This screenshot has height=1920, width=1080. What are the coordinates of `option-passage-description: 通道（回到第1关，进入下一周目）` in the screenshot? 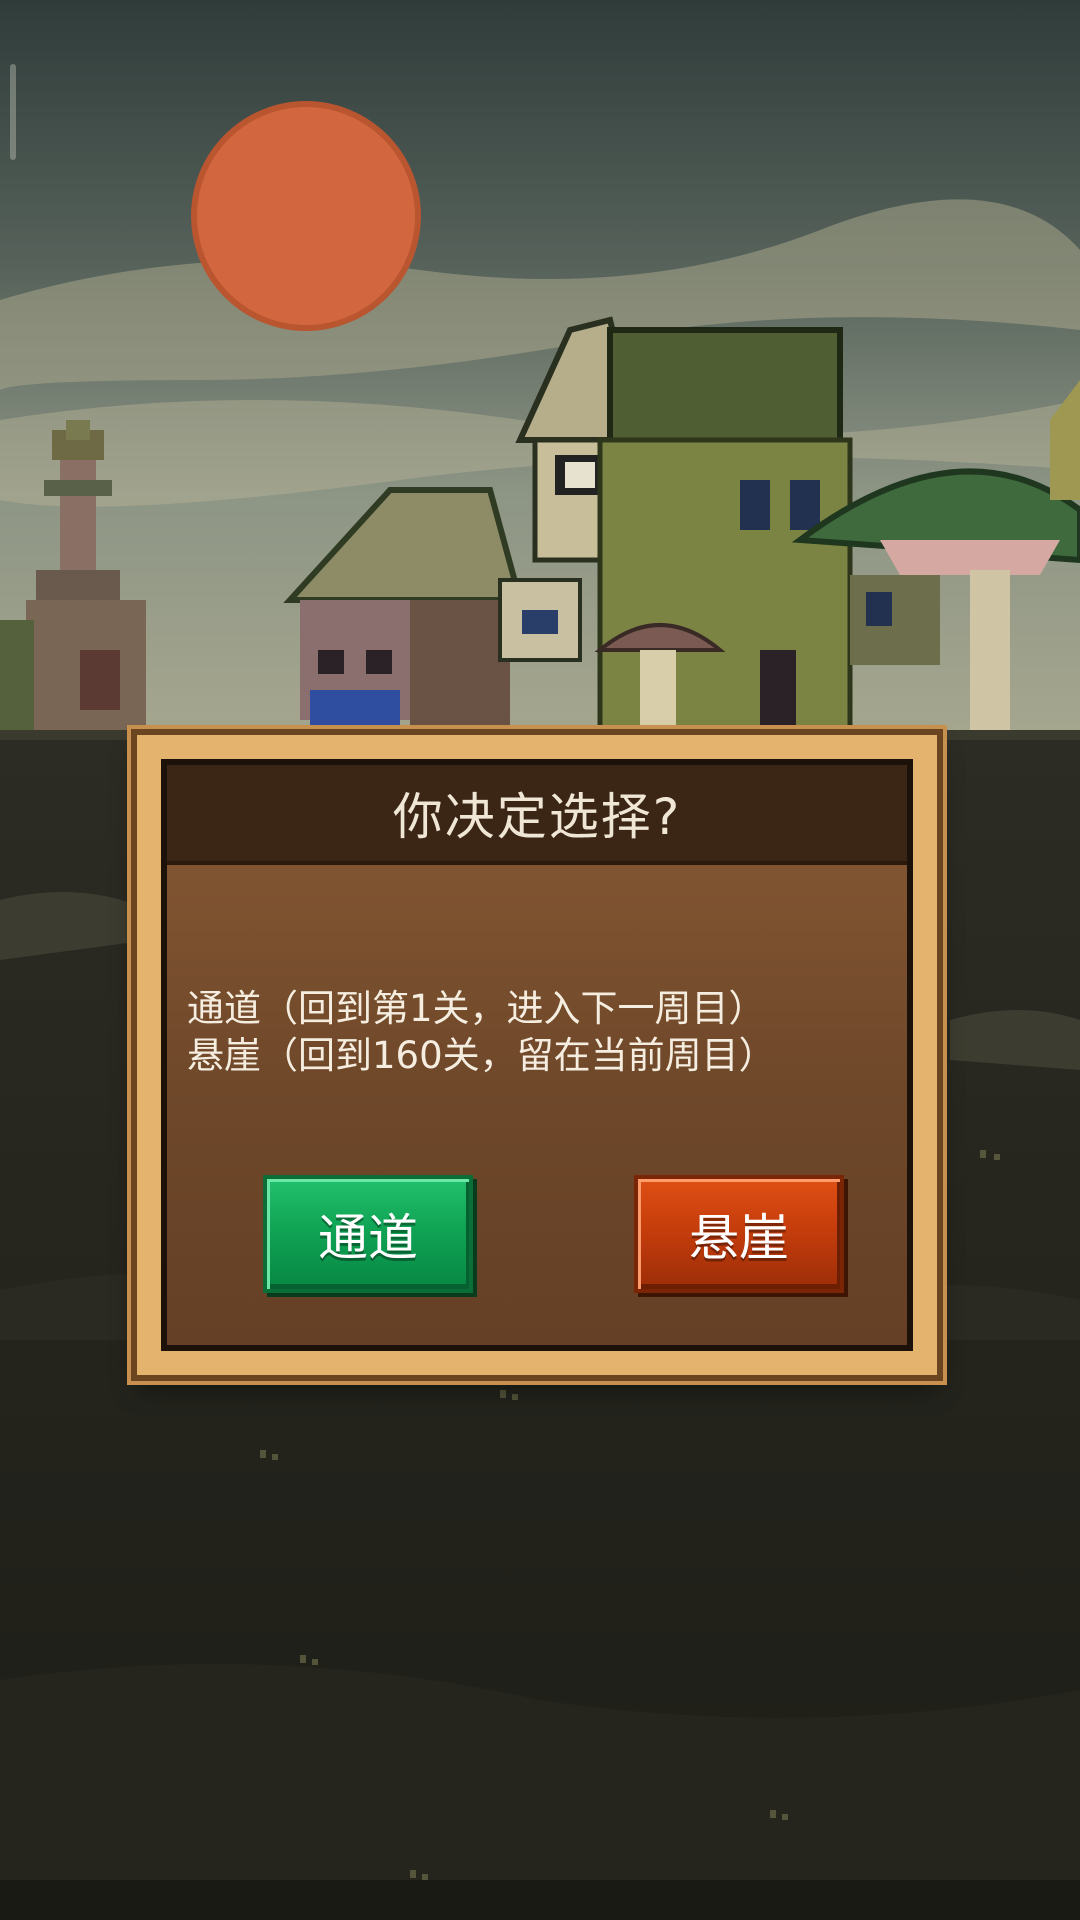 It's located at (476, 1008).